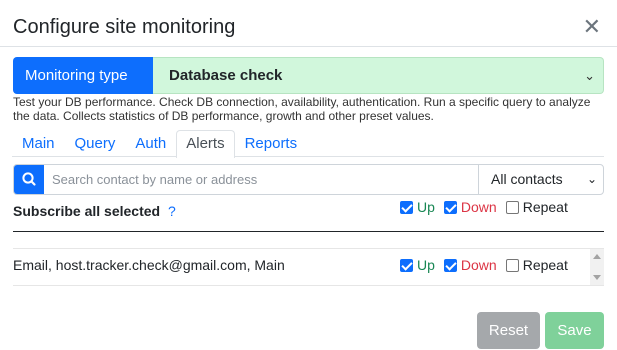  I want to click on close-icon: ✕, so click(592, 27).